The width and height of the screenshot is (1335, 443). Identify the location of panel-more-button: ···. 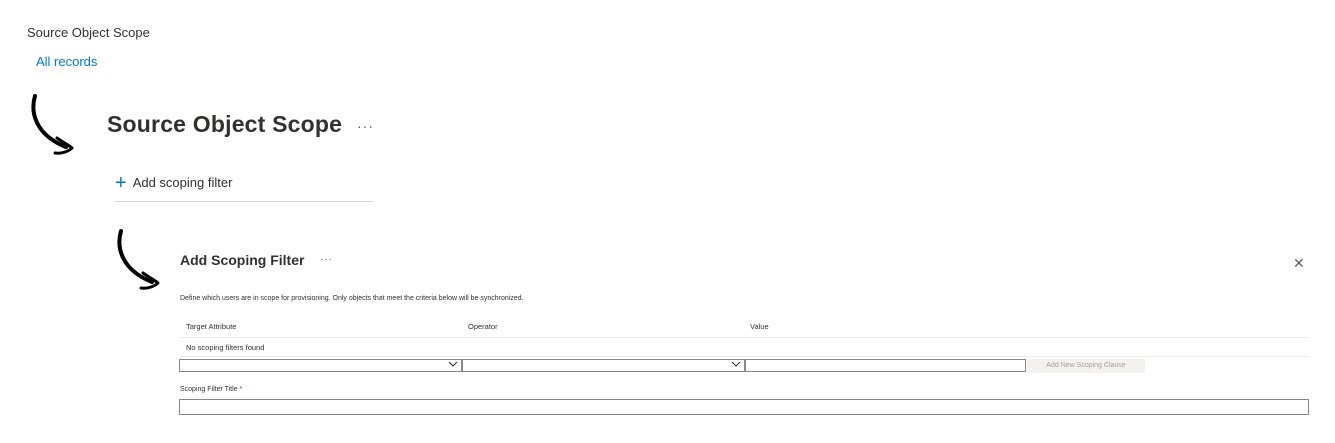
(326, 259).